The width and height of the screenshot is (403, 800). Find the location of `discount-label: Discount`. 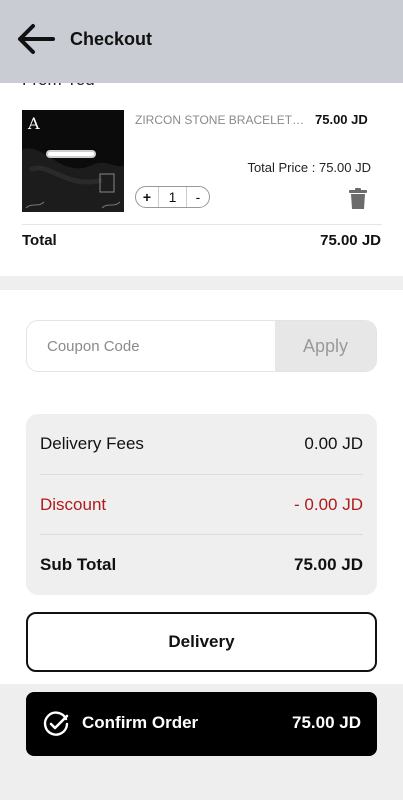

discount-label: Discount is located at coordinates (73, 504).